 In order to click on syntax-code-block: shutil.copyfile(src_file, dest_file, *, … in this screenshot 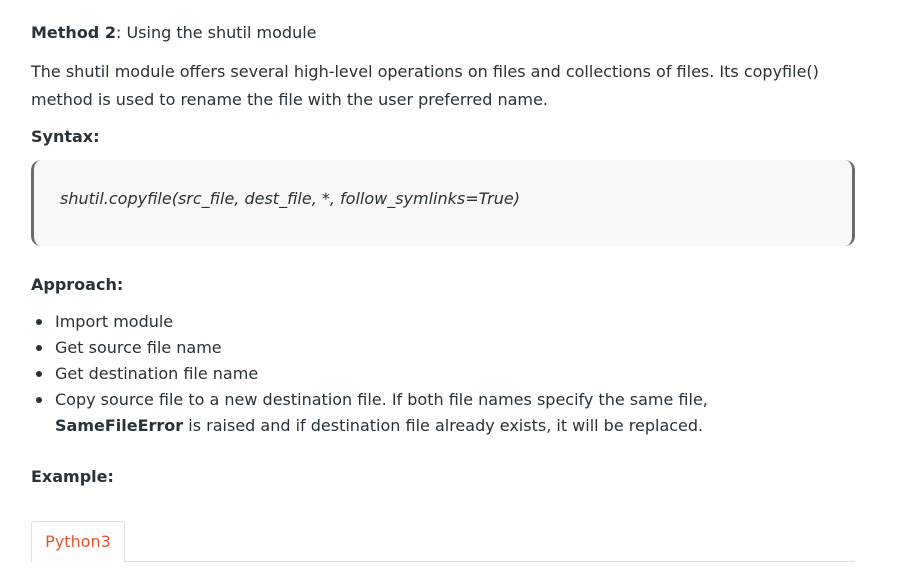, I will do `click(443, 203)`.